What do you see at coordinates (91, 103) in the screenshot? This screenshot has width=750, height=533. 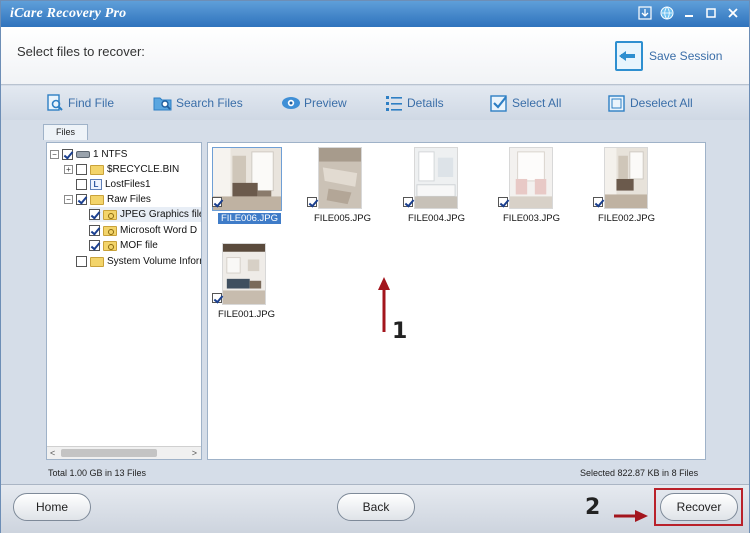 I see `find-file-label: Find File` at bounding box center [91, 103].